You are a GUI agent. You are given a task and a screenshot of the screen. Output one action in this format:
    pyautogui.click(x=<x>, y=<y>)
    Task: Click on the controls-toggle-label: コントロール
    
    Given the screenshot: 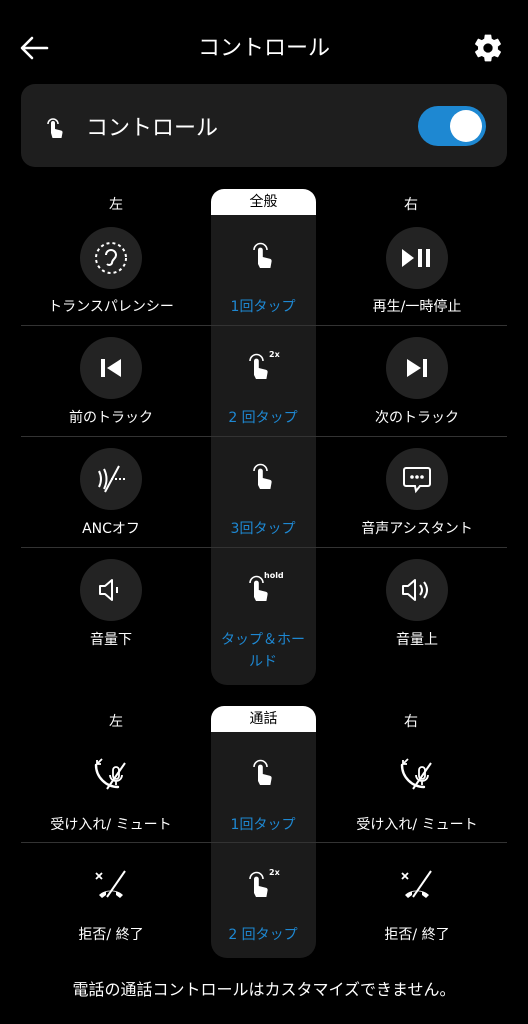 What is the action you would take?
    pyautogui.click(x=152, y=128)
    